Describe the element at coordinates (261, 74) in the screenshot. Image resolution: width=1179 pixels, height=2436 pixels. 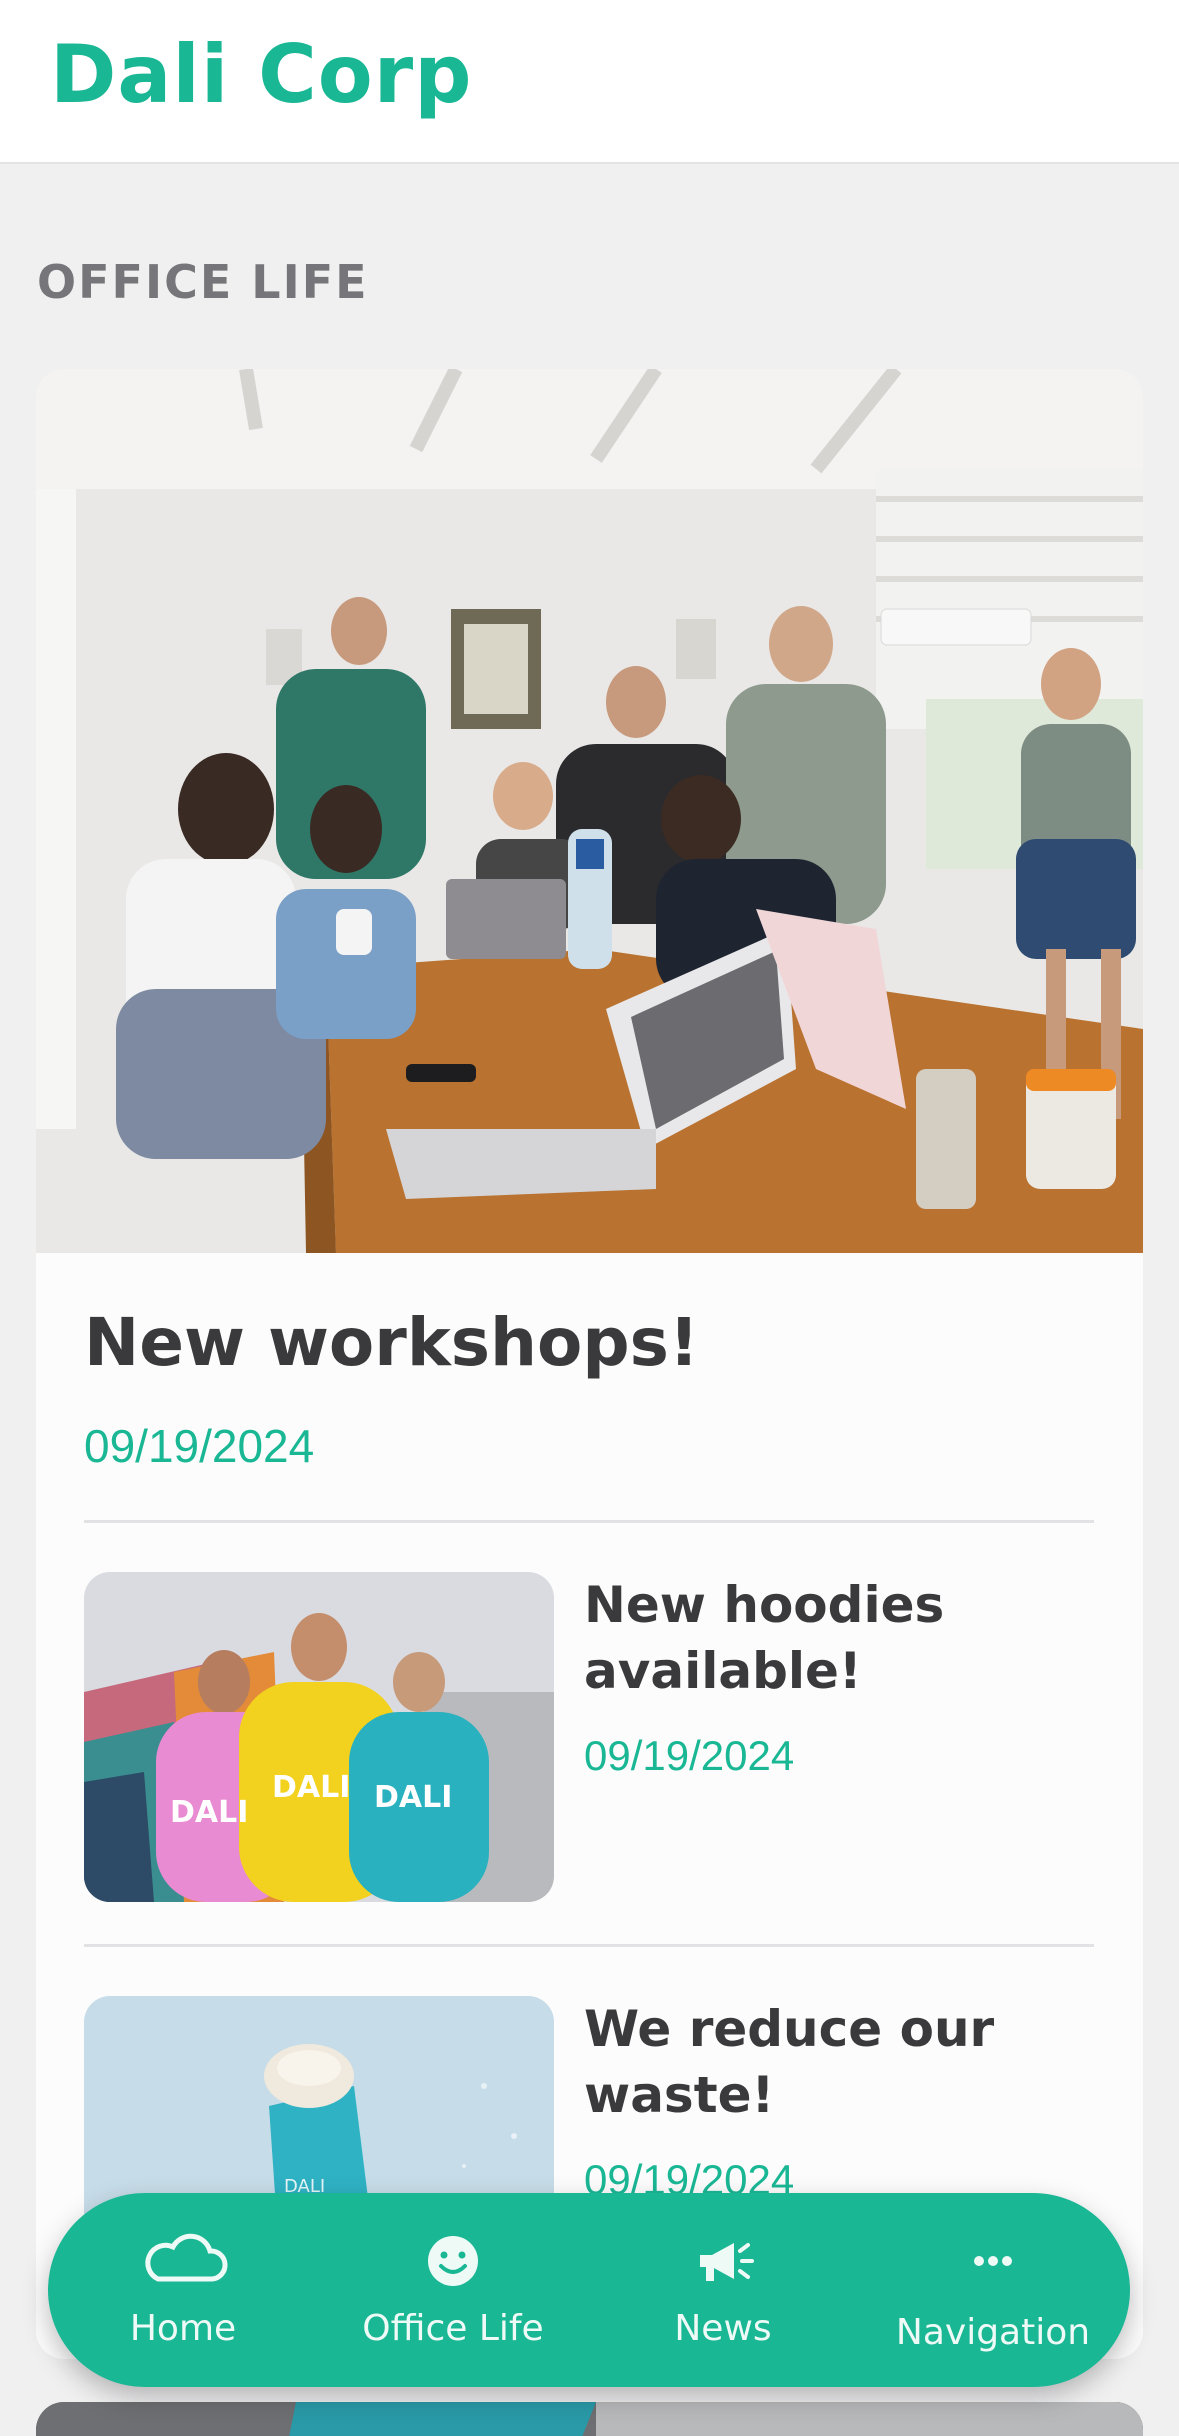
I see `brand-title: Dali Corp` at that location.